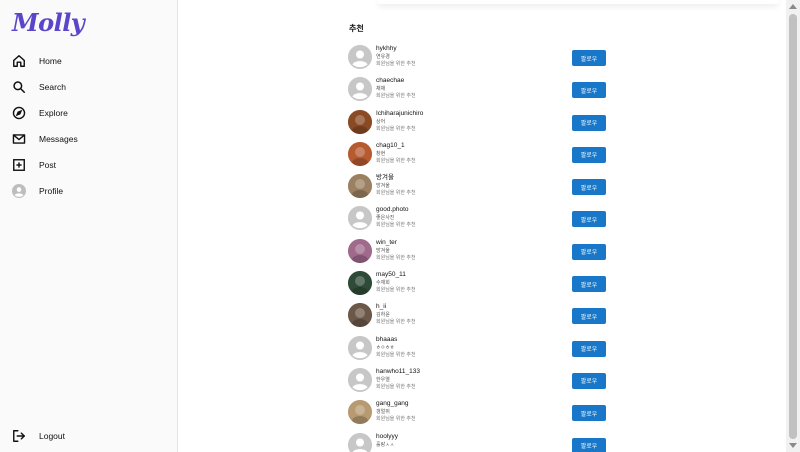 This screenshot has height=452, width=800. What do you see at coordinates (396, 217) in the screenshot?
I see `user-info: good.photo 좋은사진 회원님을 위한 추천` at bounding box center [396, 217].